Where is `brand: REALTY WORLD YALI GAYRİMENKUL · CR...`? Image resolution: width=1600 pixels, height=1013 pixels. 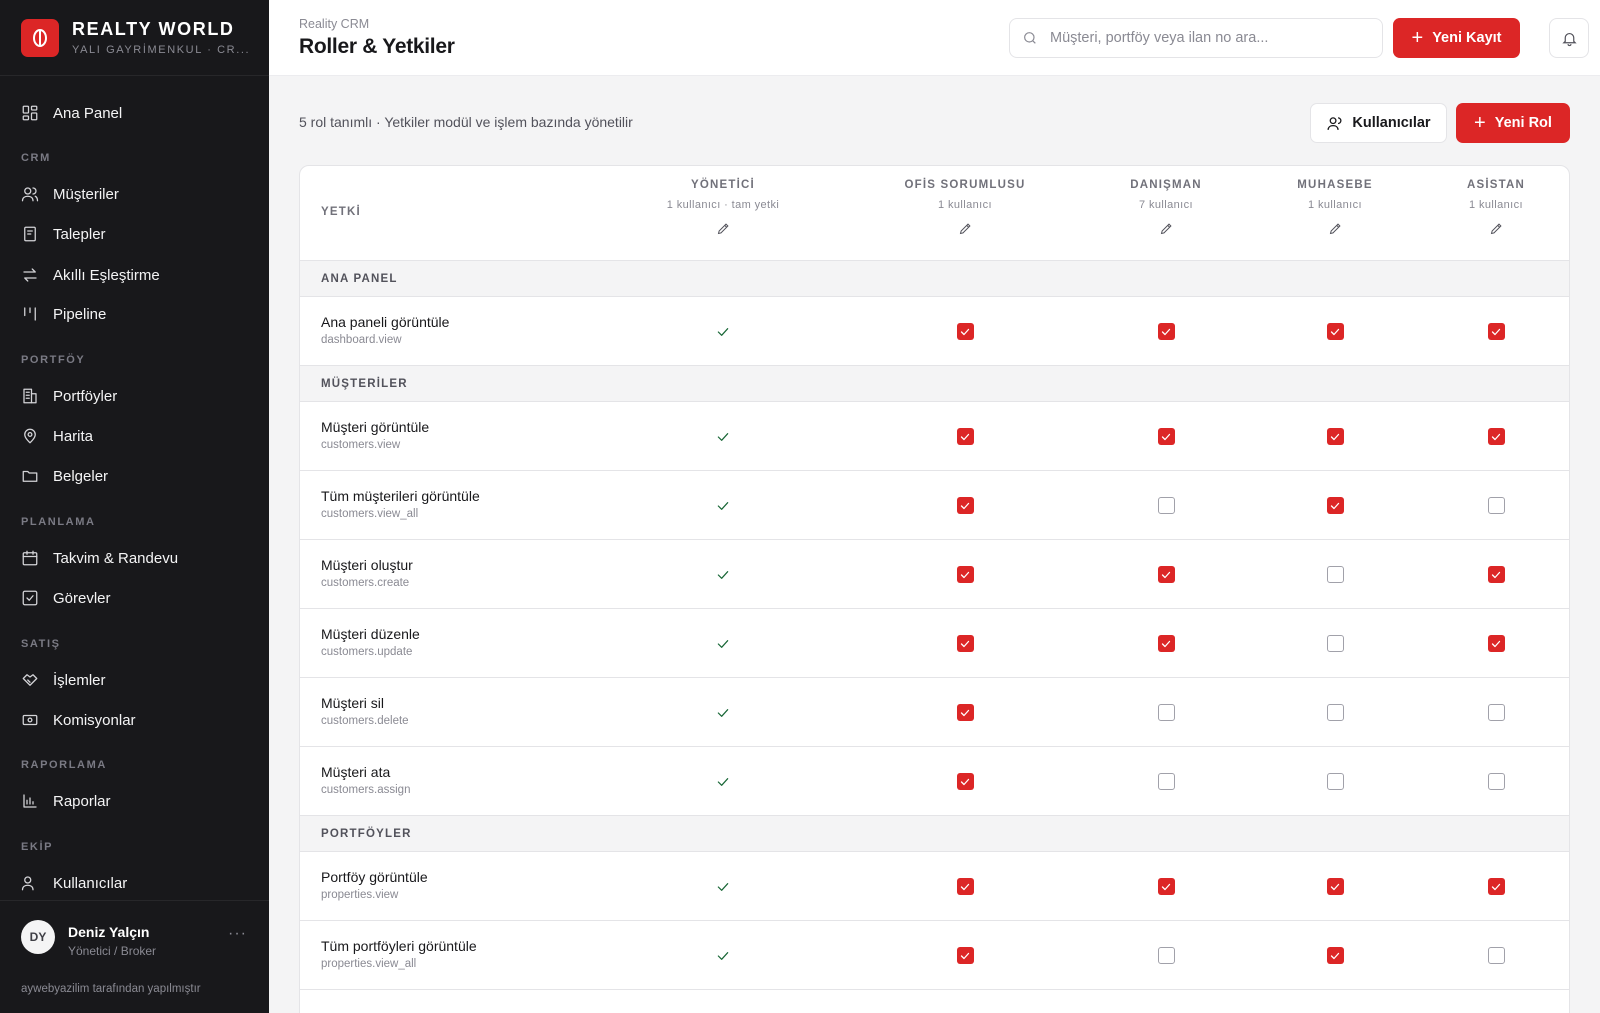
brand: REALTY WORLD YALI GAYRİMENKUL · CR... is located at coordinates (134, 38).